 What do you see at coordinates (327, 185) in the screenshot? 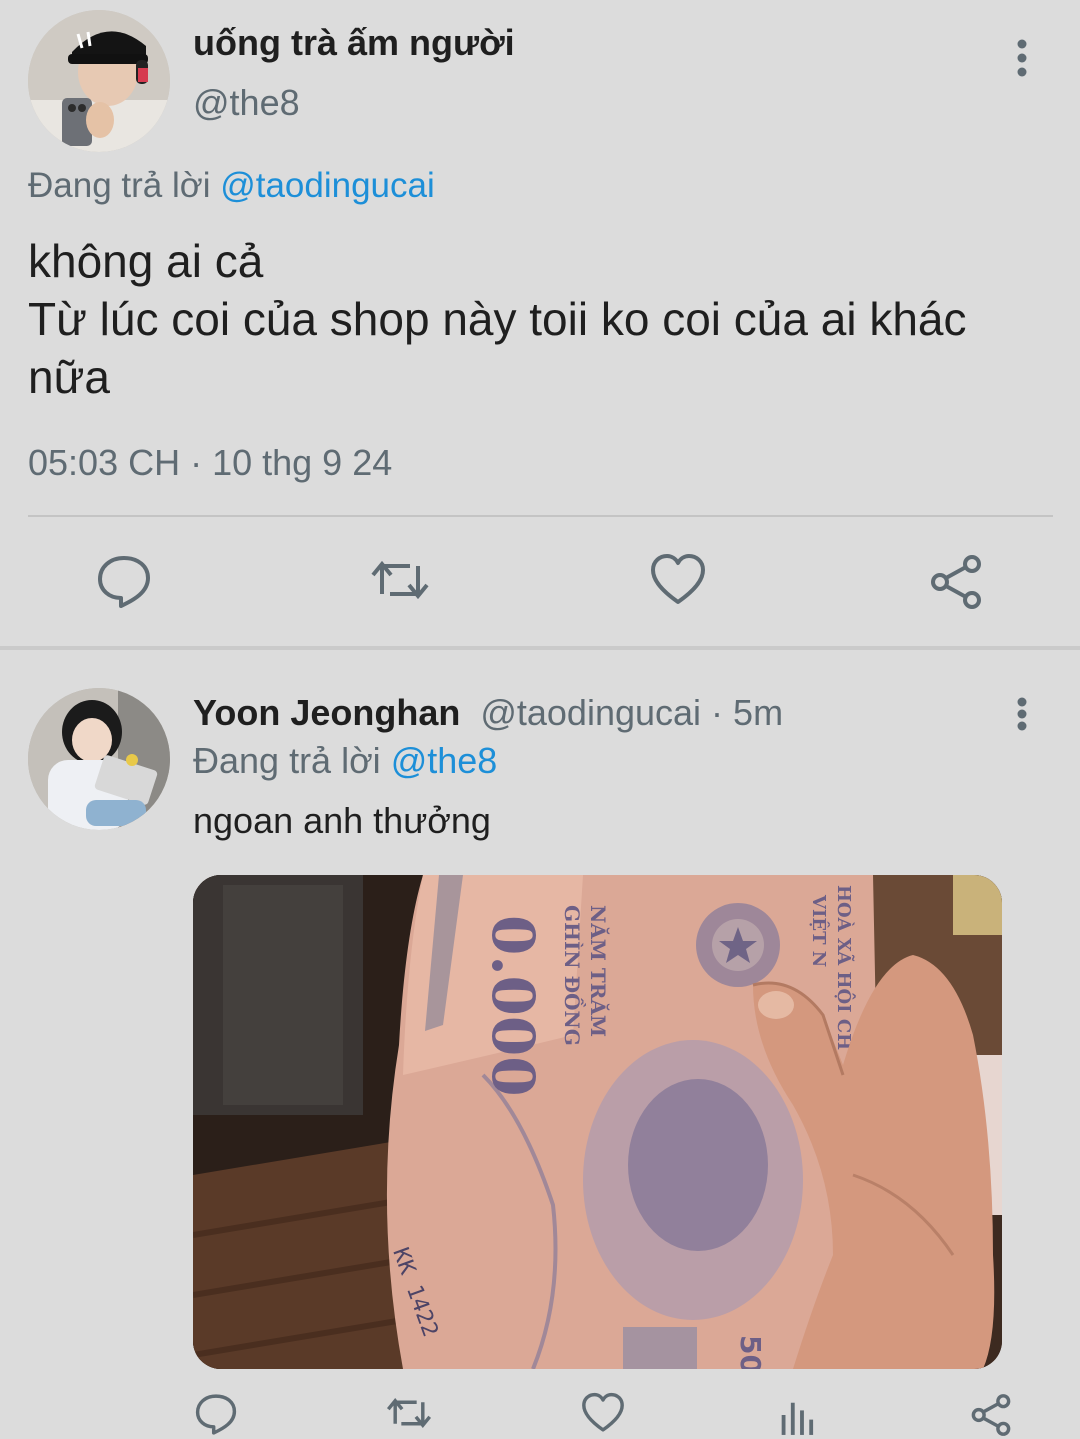
I see `replying-to-mention: @taodingucai` at bounding box center [327, 185].